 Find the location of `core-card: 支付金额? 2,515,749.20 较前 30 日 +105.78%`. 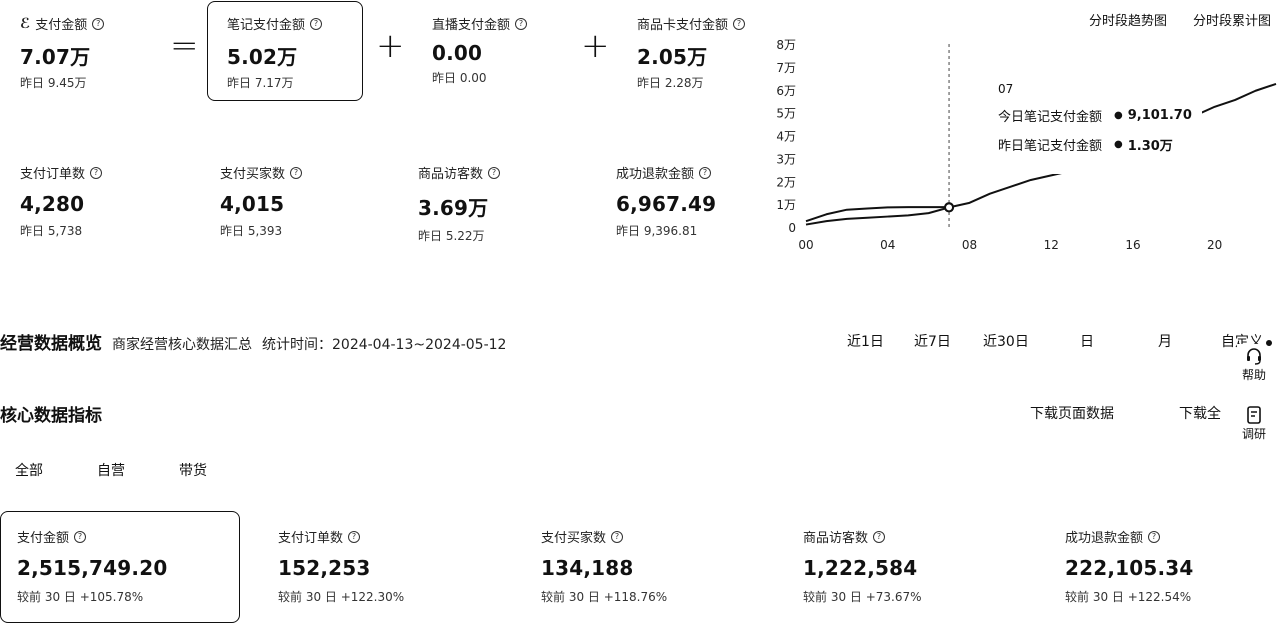

core-card: 支付金额? 2,515,749.20 较前 30 日 +105.78% is located at coordinates (92, 566).